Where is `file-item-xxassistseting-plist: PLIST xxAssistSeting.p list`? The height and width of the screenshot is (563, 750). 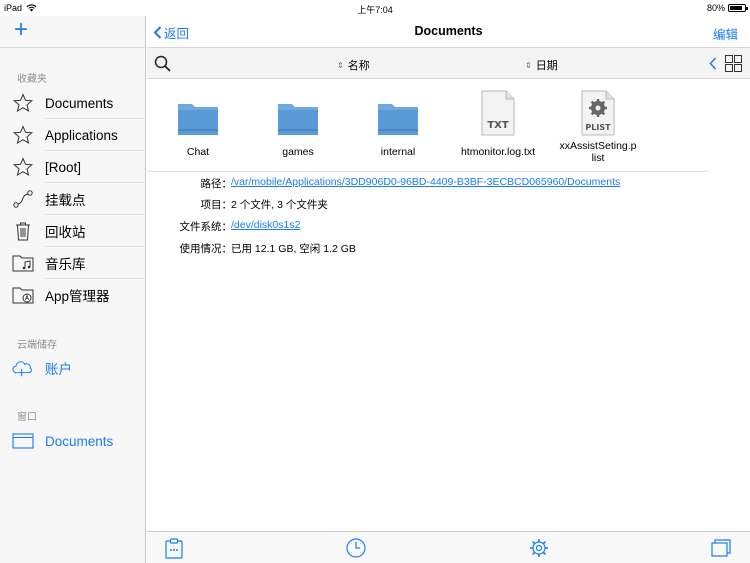
file-item-xxassistseting-plist: PLIST xxAssistSeting.p list is located at coordinates (598, 125).